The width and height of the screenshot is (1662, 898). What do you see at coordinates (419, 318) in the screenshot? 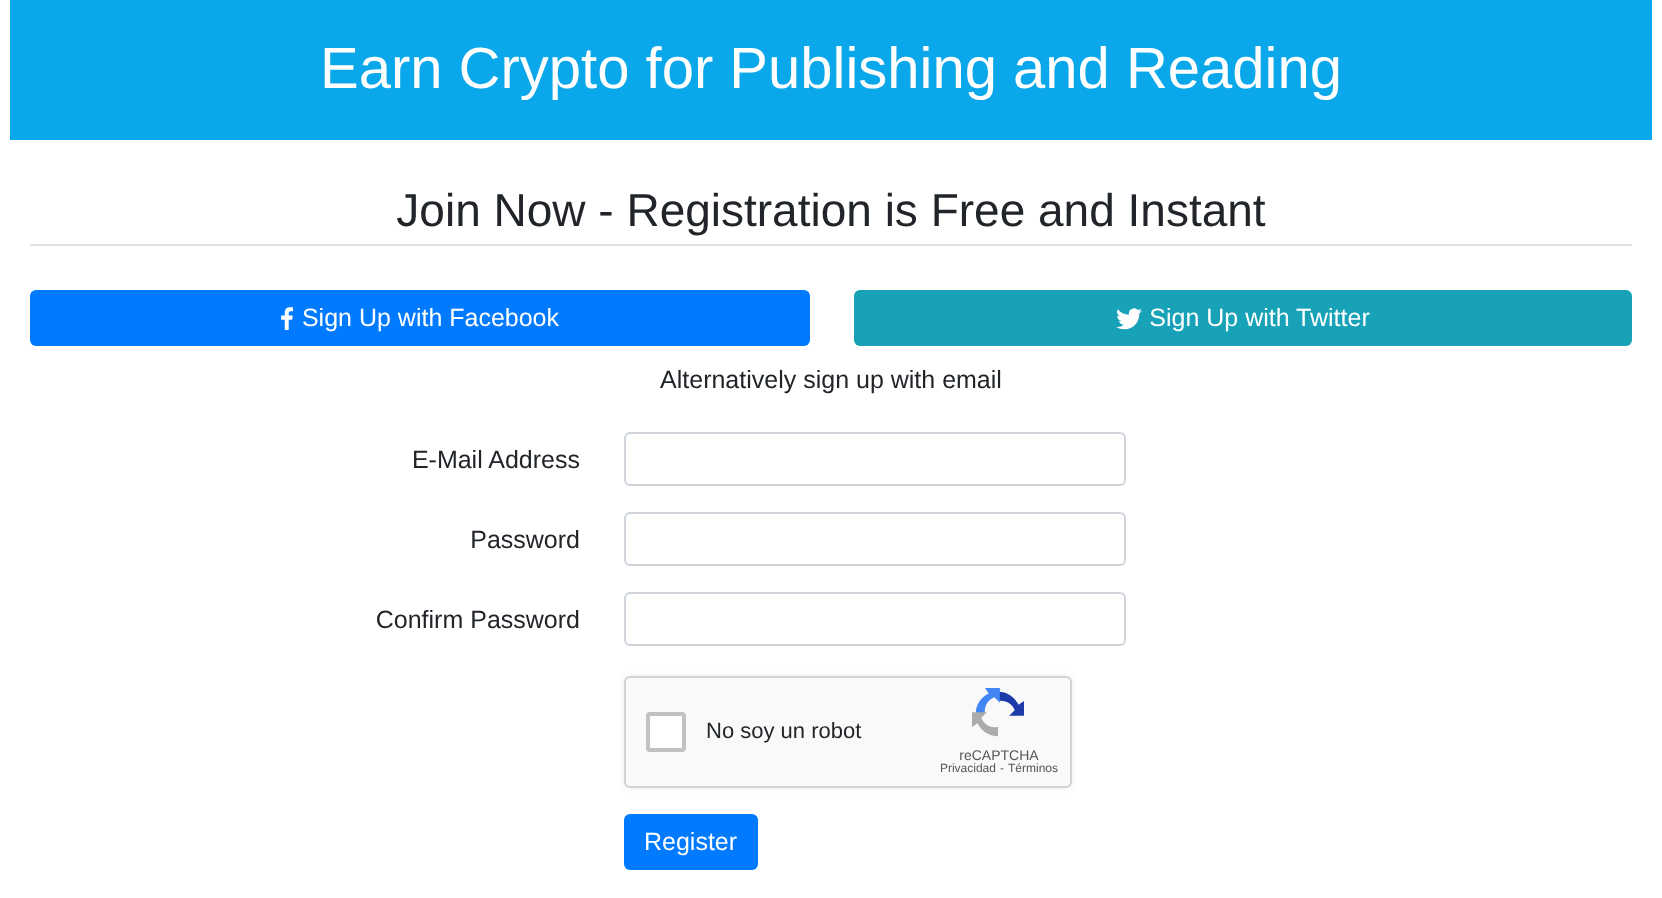
I see `facebook-button: Sign Up with Facebook` at bounding box center [419, 318].